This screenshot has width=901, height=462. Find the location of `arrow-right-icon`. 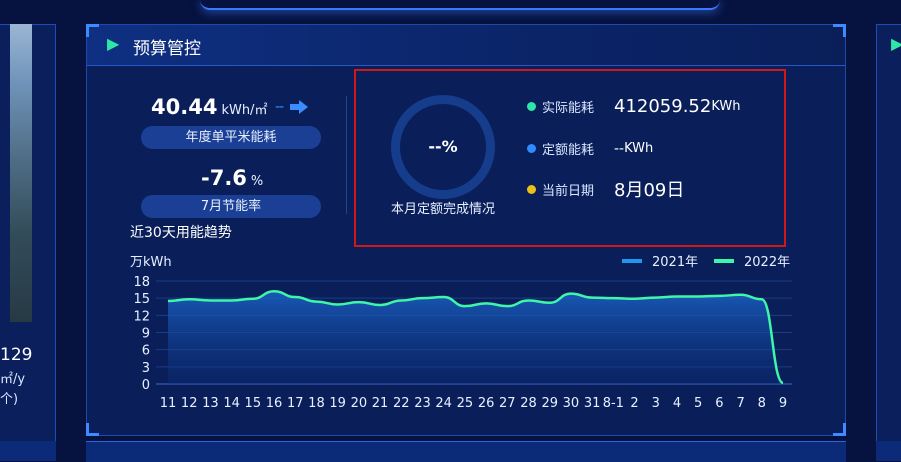

arrow-right-icon is located at coordinates (298, 107).